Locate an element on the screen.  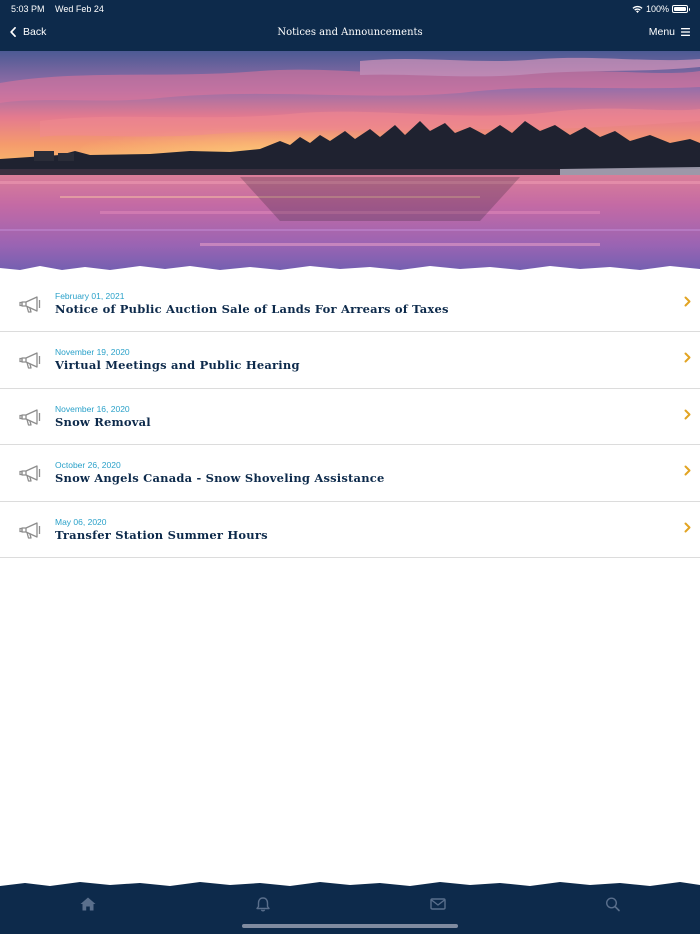
home-indicator is located at coordinates (350, 926).